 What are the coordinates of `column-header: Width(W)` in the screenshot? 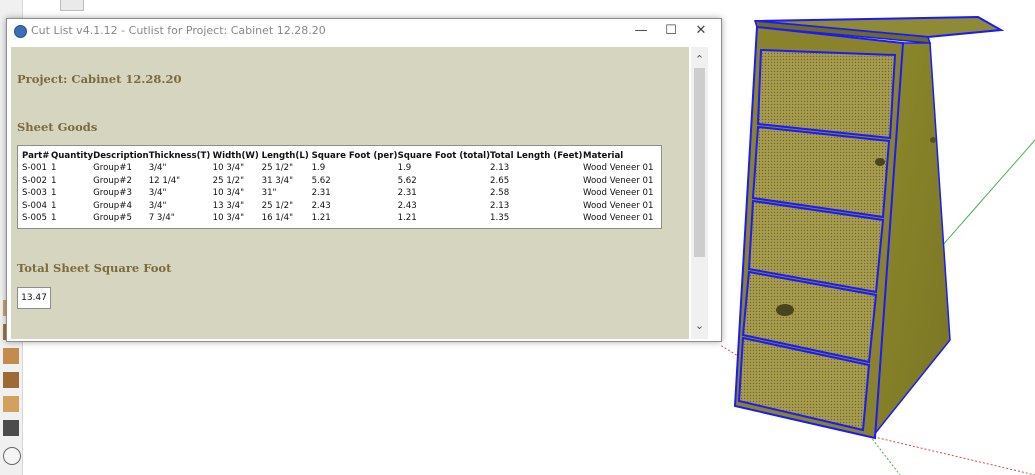 It's located at (235, 155).